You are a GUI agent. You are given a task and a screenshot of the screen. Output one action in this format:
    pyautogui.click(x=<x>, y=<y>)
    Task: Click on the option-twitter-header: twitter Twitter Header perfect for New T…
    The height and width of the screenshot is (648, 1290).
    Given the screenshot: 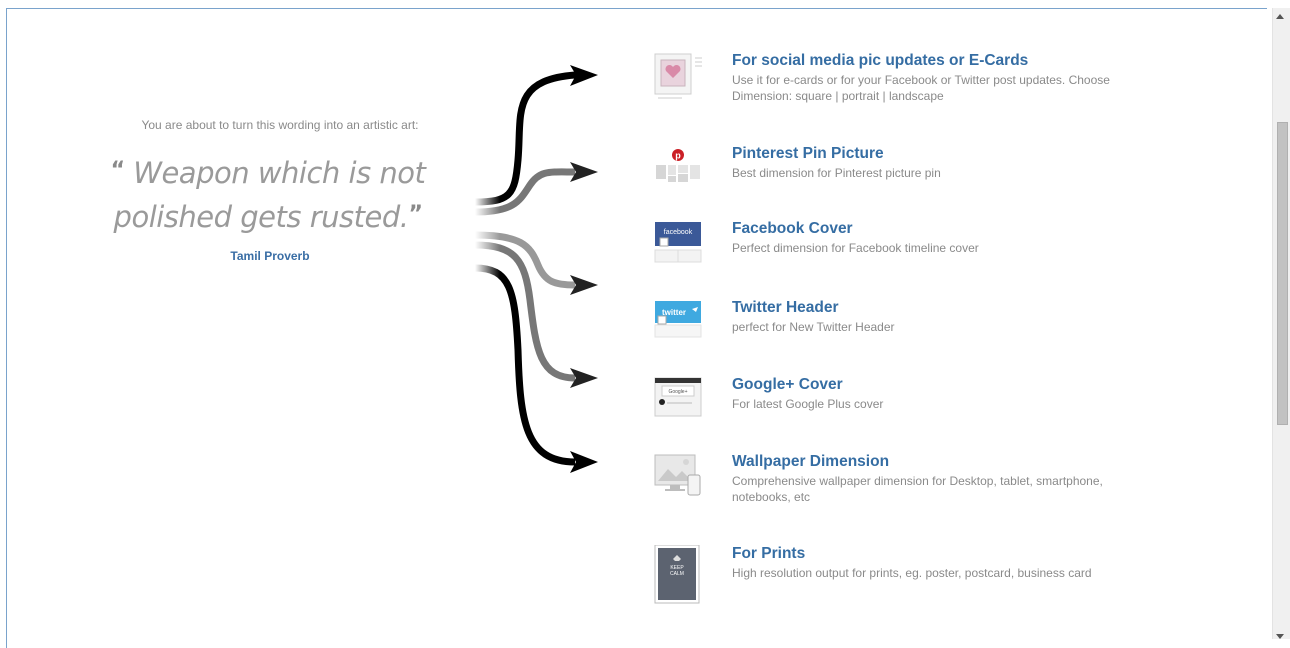 What is the action you would take?
    pyautogui.click(x=882, y=329)
    